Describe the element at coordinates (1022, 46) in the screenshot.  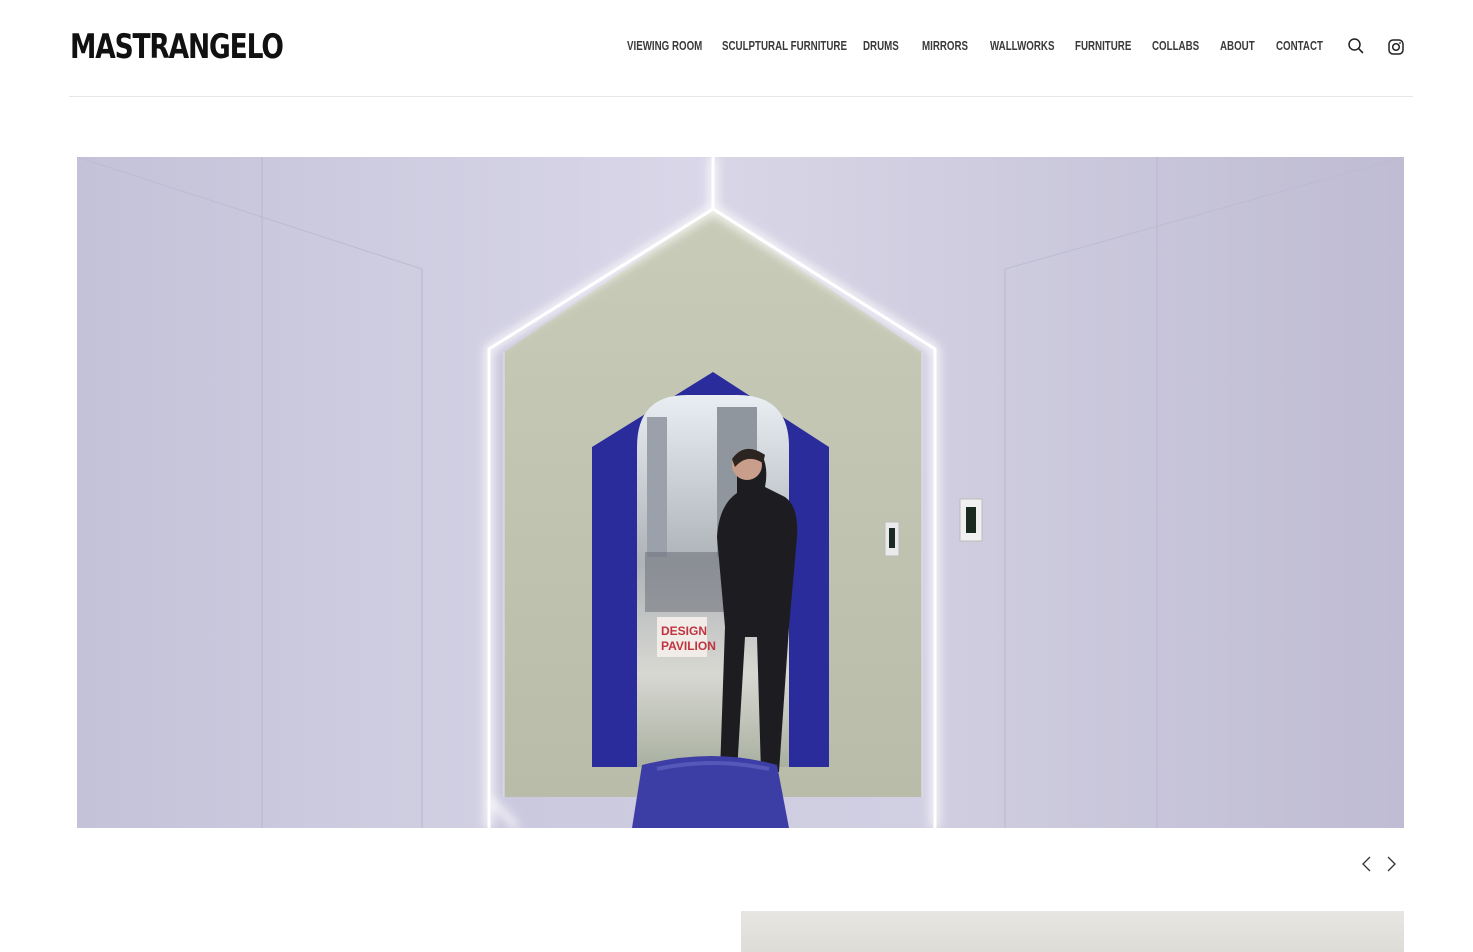
I see `nav-item-wallworks: WALLWORKS` at that location.